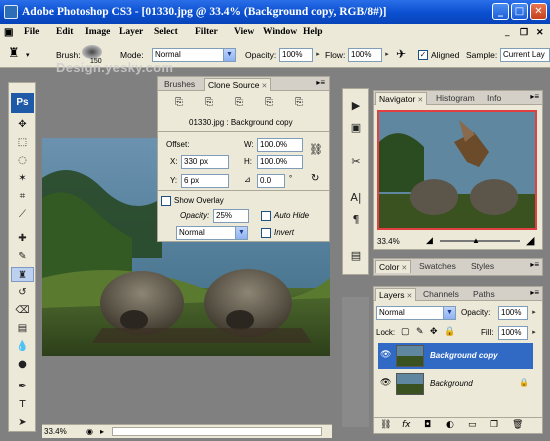  What do you see at coordinates (484, 294) in the screenshot?
I see `tab-paths: Paths` at bounding box center [484, 294].